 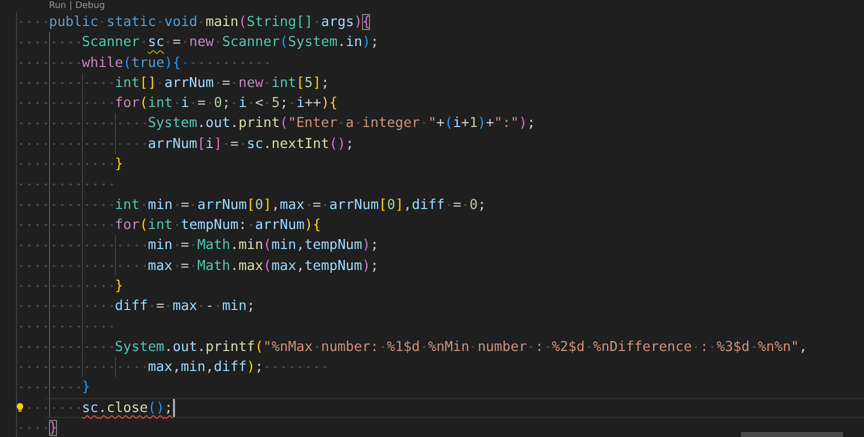 What do you see at coordinates (185, 306) in the screenshot?
I see `code-line: diff = max - min;` at bounding box center [185, 306].